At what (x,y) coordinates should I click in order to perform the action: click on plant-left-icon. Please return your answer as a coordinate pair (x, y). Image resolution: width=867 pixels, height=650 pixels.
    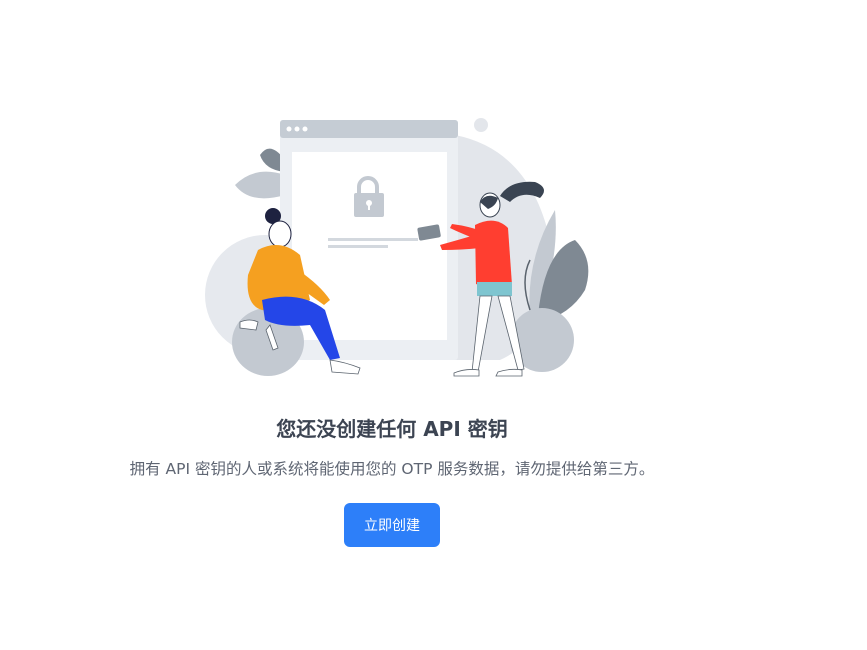
    Looking at the image, I should click on (260, 173).